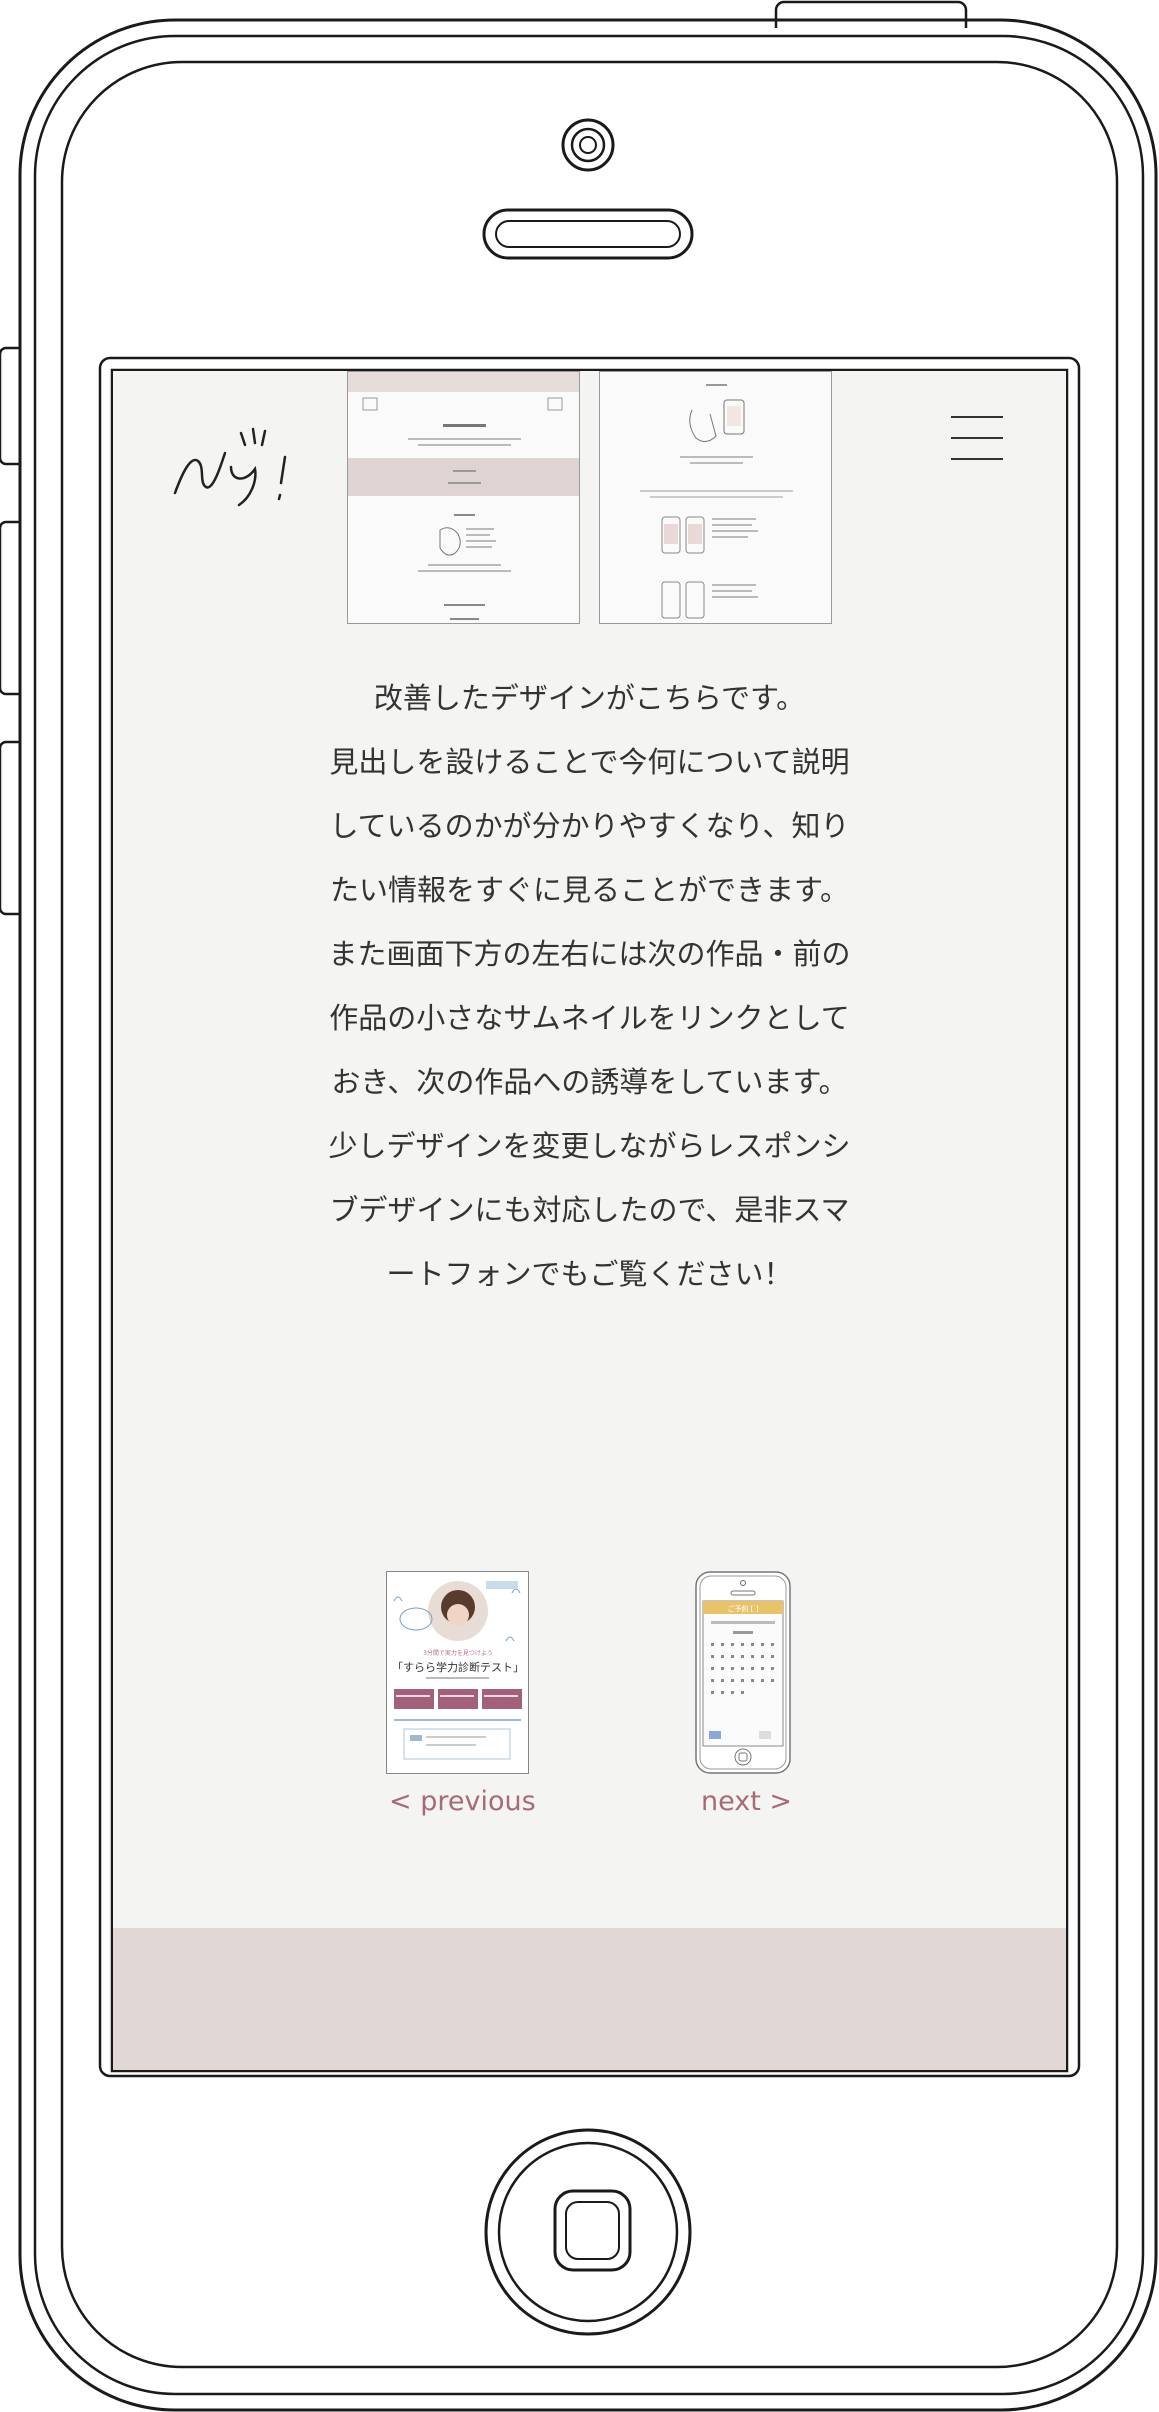 The width and height of the screenshot is (1159, 2412). What do you see at coordinates (716, 501) in the screenshot?
I see `smartphone-illustration-image` at bounding box center [716, 501].